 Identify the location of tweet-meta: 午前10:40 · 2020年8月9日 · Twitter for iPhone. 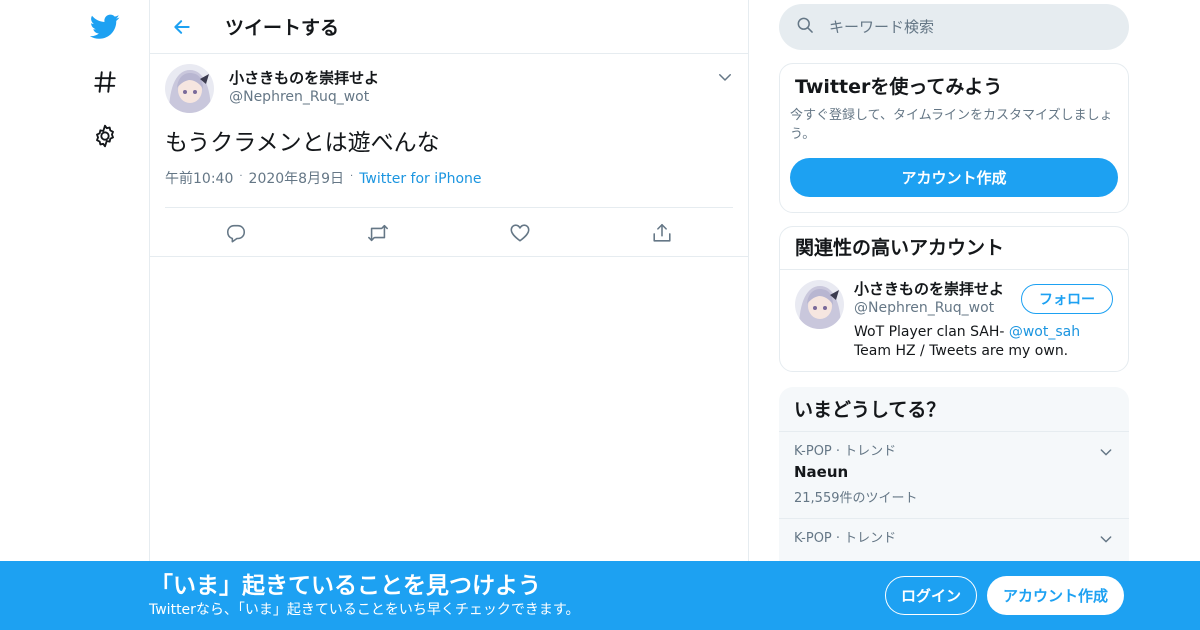
(449, 180).